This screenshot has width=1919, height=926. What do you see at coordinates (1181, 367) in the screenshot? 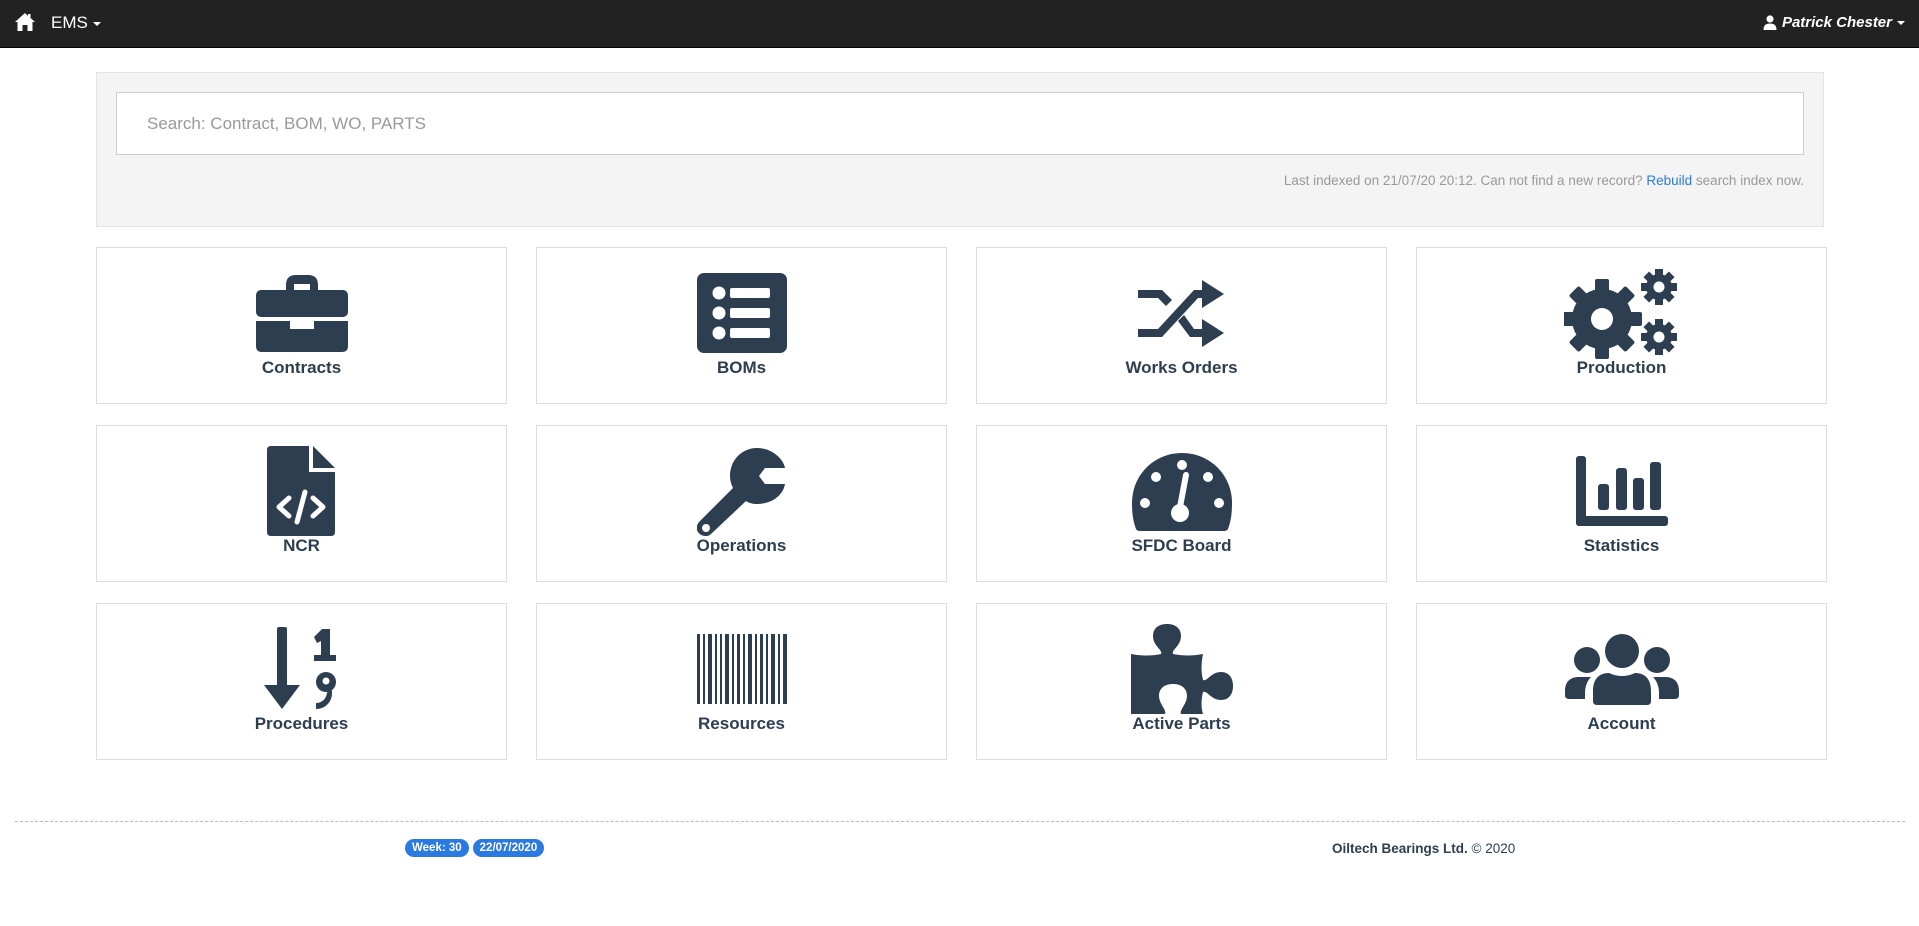
I see `tile-label: Works Orders` at bounding box center [1181, 367].